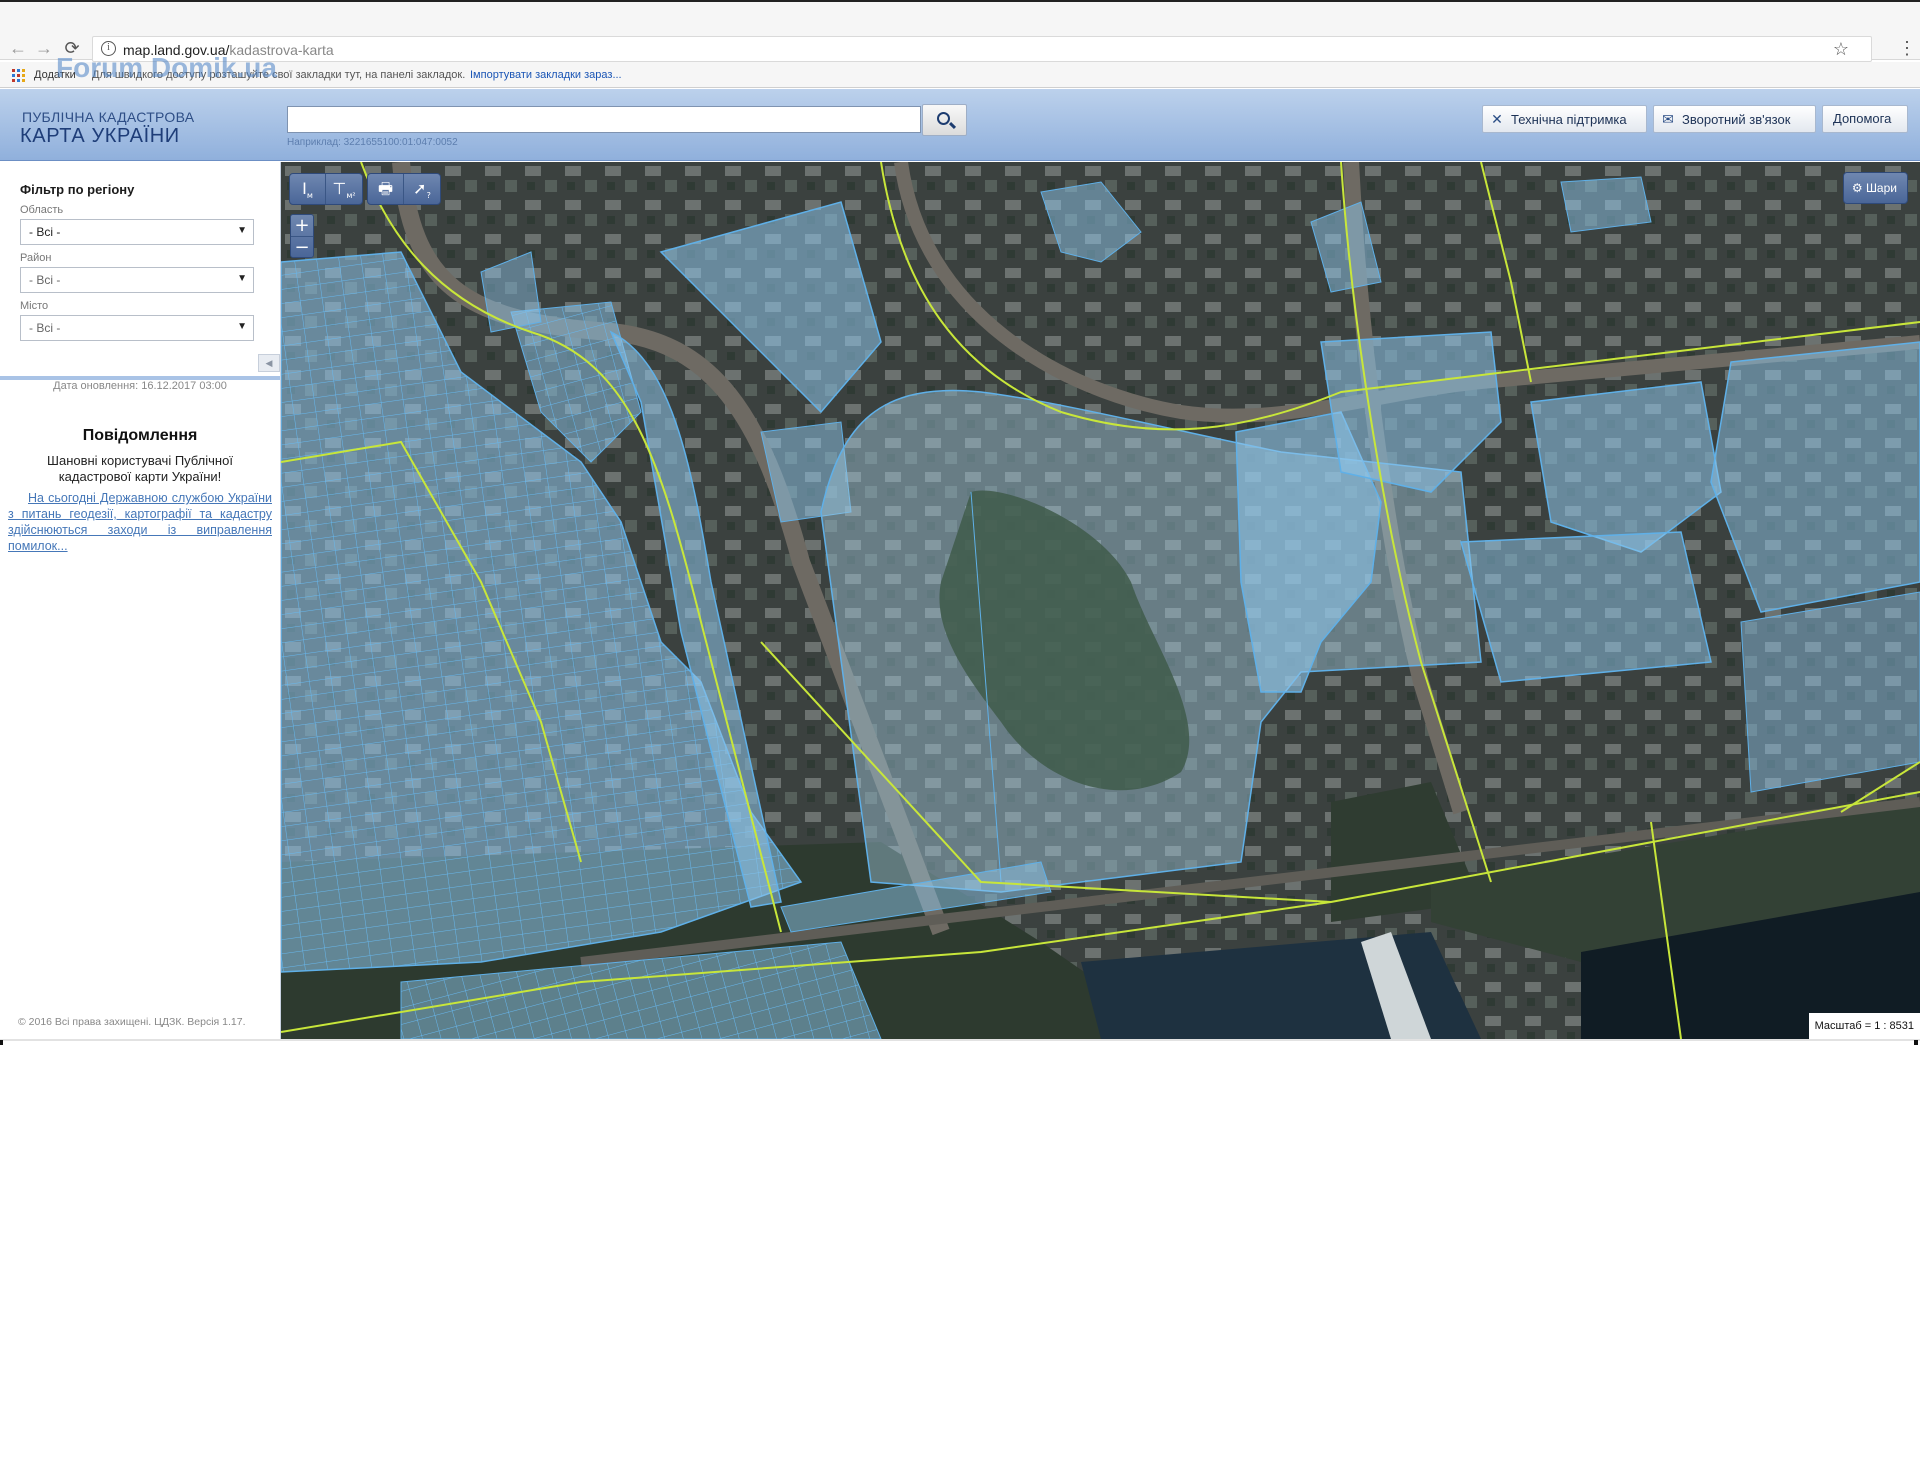 This screenshot has height=1466, width=1920. Describe the element at coordinates (302, 247) in the screenshot. I see `zoom-out-button: −` at that location.